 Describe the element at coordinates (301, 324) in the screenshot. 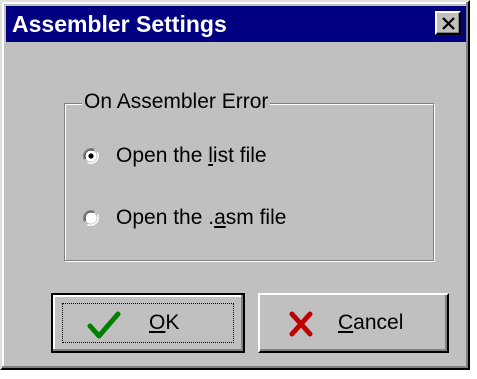

I see `x-icon` at that location.